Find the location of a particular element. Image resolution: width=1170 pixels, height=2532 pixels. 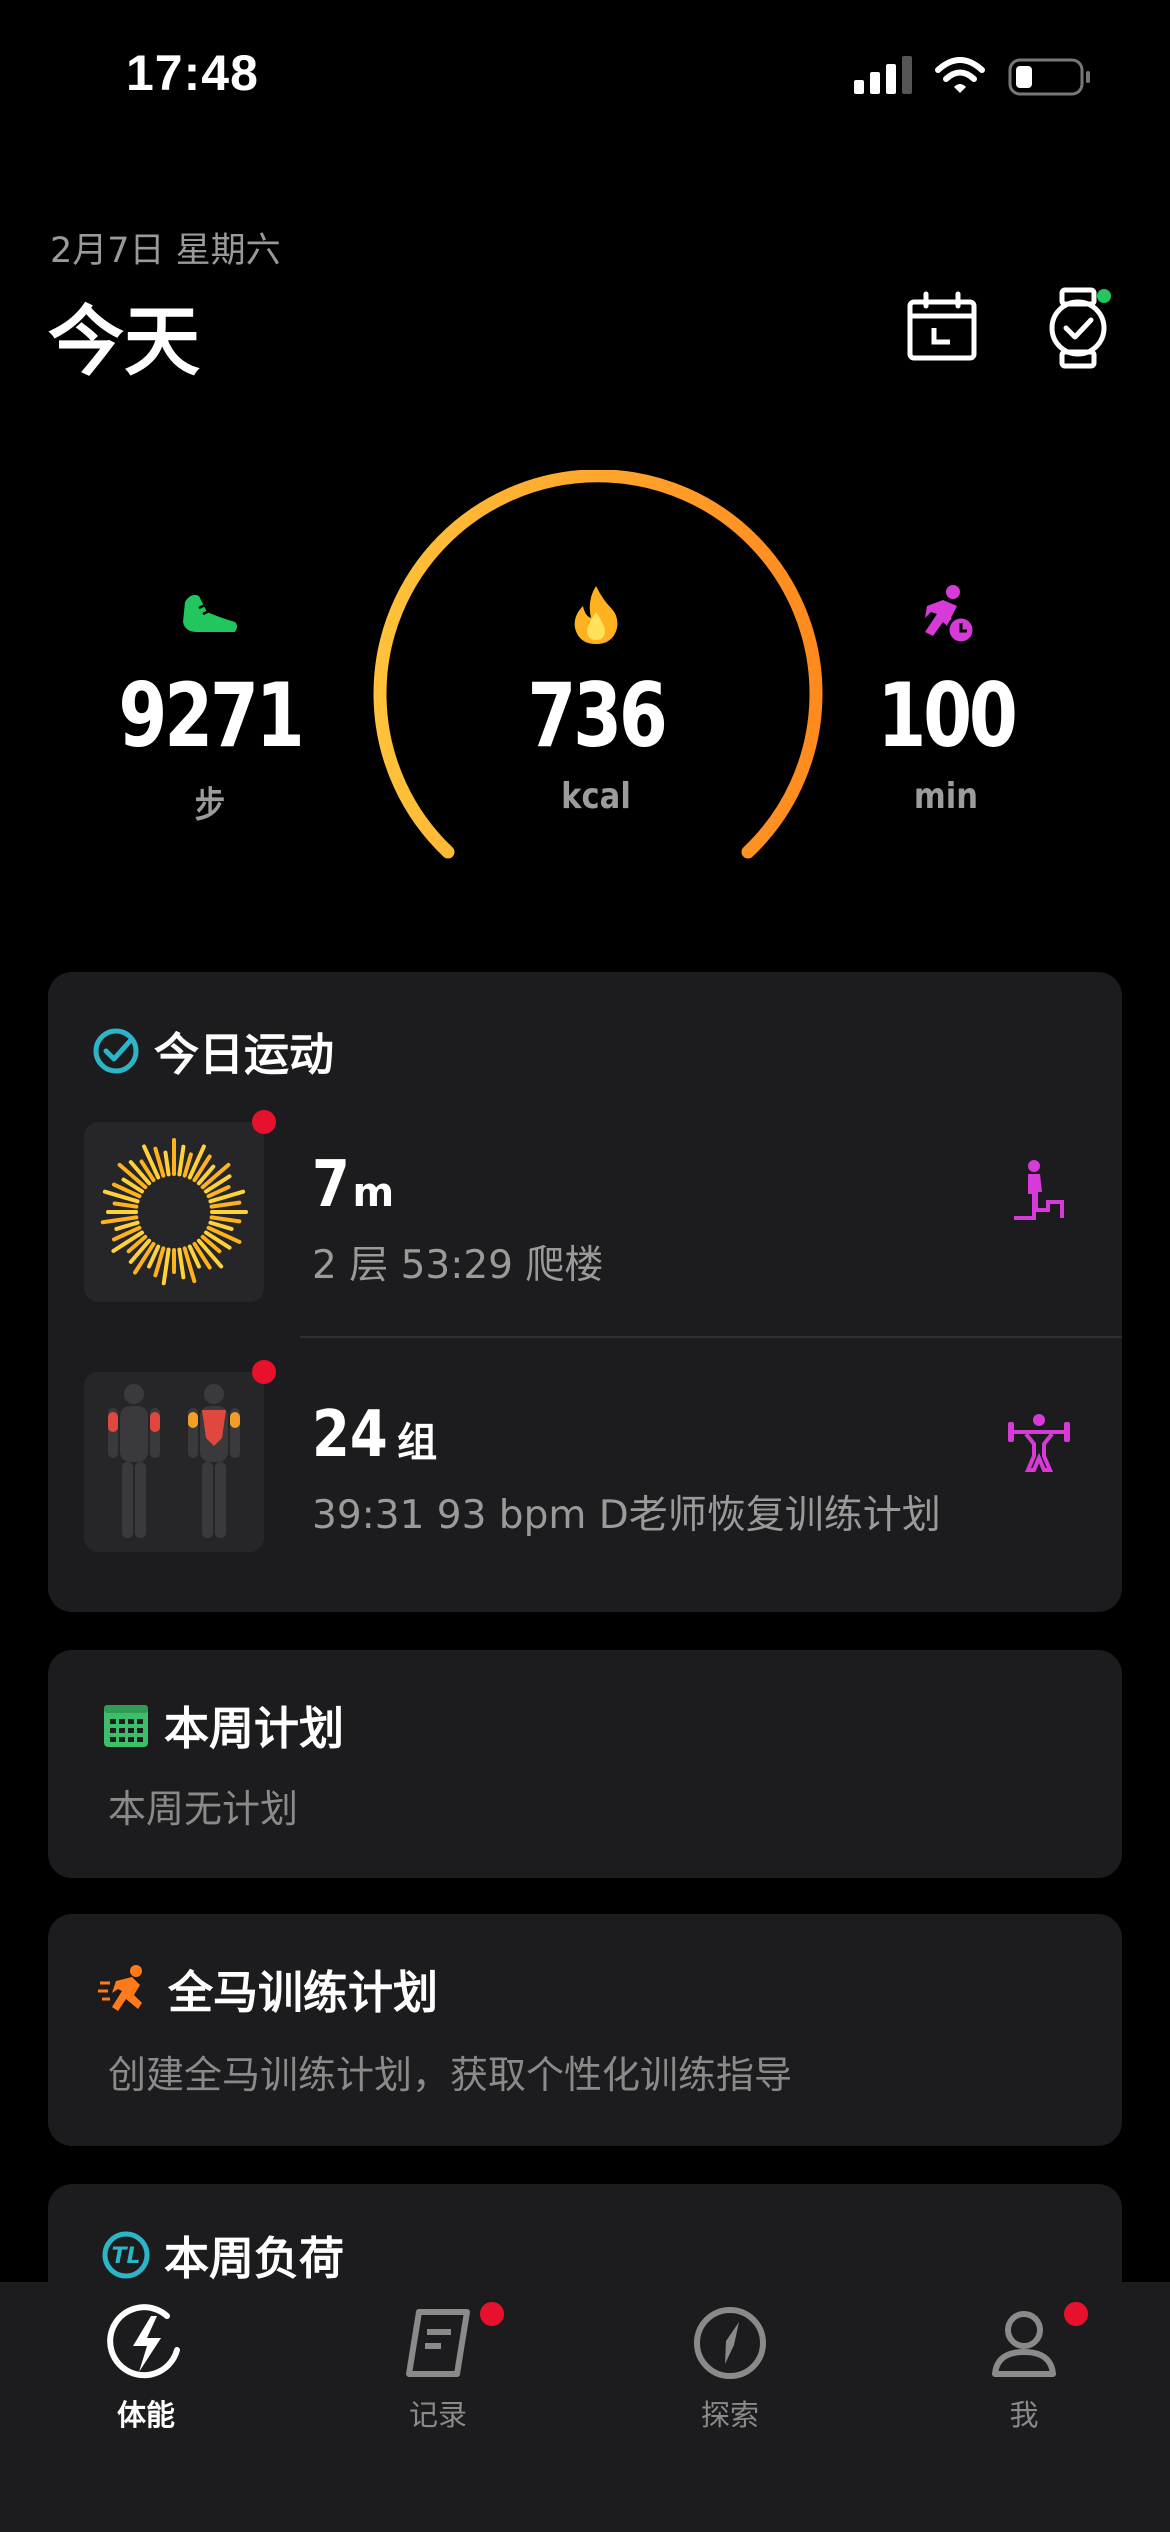

tab-label: 探索 is located at coordinates (729, 2415).